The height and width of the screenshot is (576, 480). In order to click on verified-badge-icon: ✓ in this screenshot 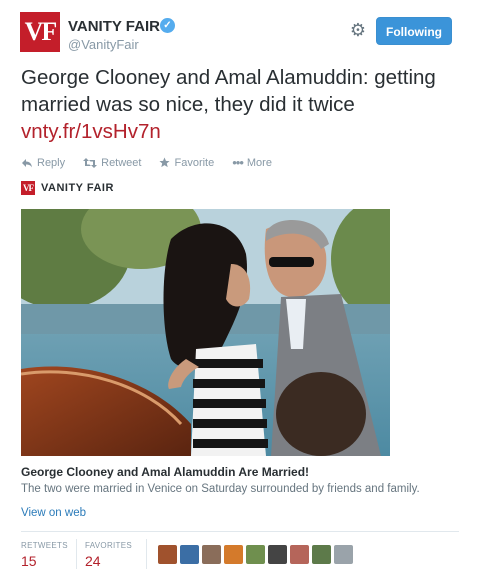, I will do `click(167, 25)`.